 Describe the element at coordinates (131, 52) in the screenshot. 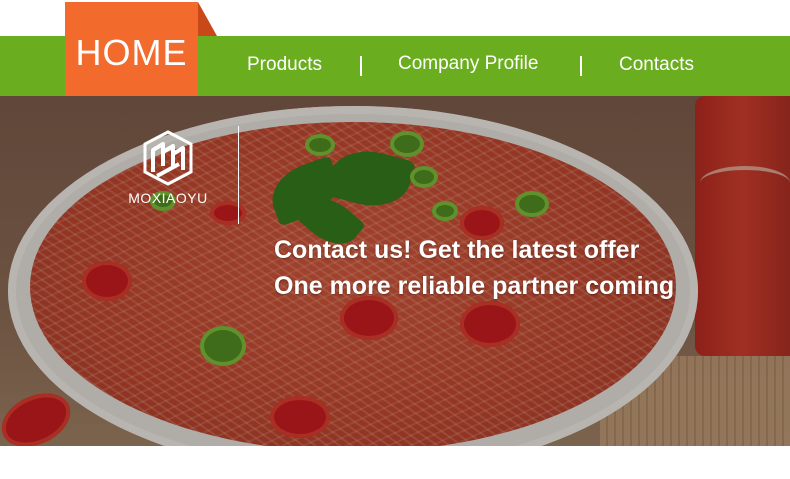

I see `home-tab-label: HOME` at that location.